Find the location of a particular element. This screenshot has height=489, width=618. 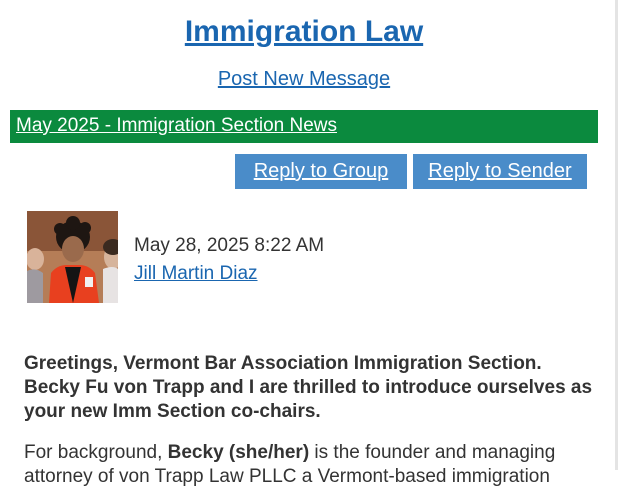

para-prefix: For background, is located at coordinates (96, 452).